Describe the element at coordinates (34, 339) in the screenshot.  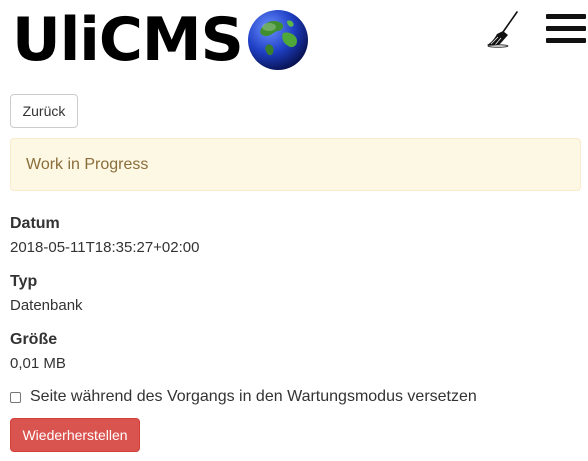
I see `size-label: Größe` at that location.